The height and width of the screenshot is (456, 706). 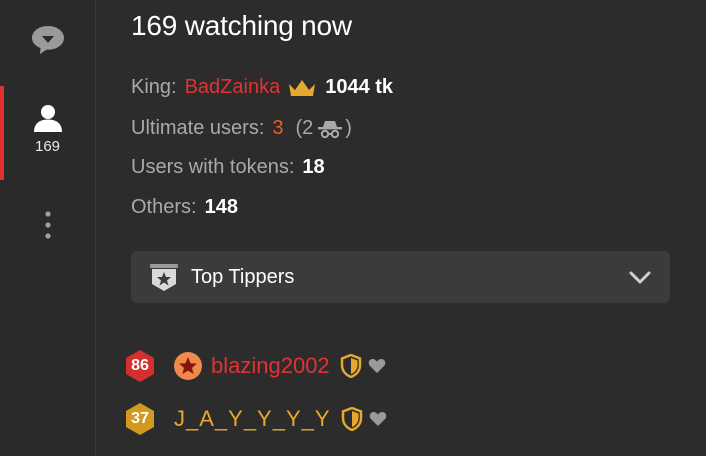 I want to click on sidebar-item-users: 169, so click(x=47, y=133).